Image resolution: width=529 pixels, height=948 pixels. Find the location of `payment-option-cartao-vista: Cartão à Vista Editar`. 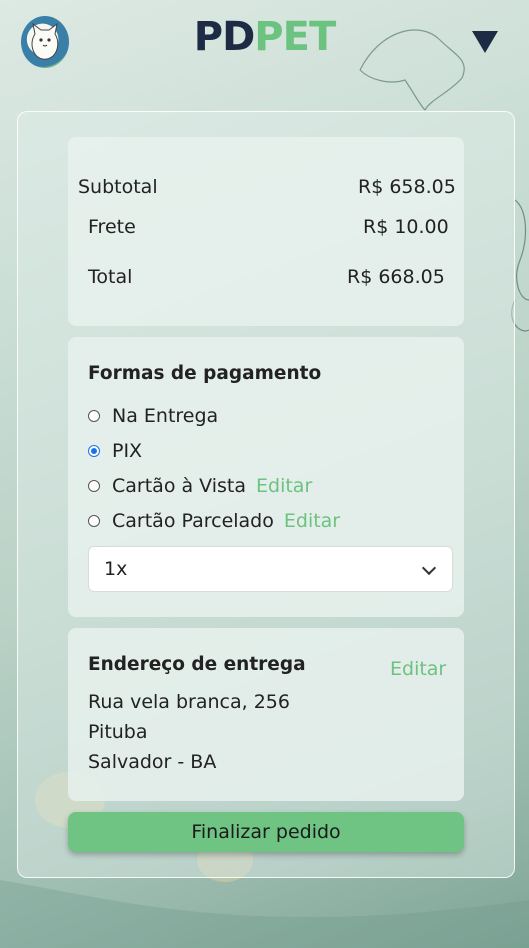

payment-option-cartao-vista: Cartão à Vista Editar is located at coordinates (200, 486).